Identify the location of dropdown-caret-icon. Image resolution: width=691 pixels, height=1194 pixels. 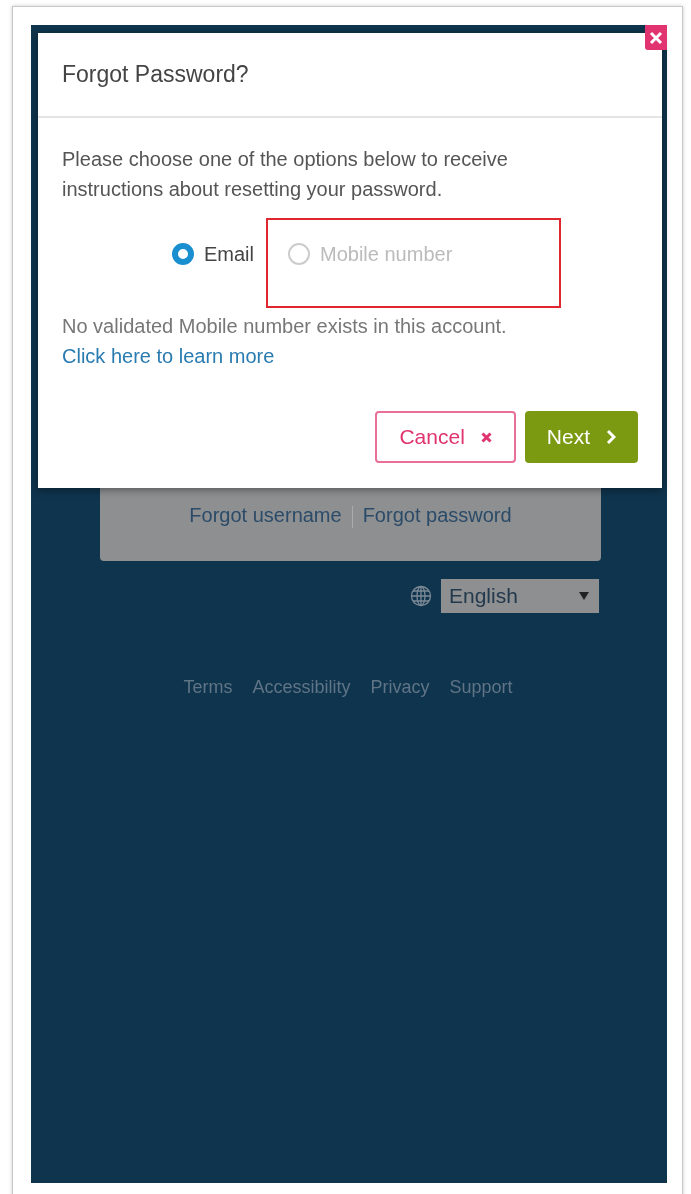
(584, 596).